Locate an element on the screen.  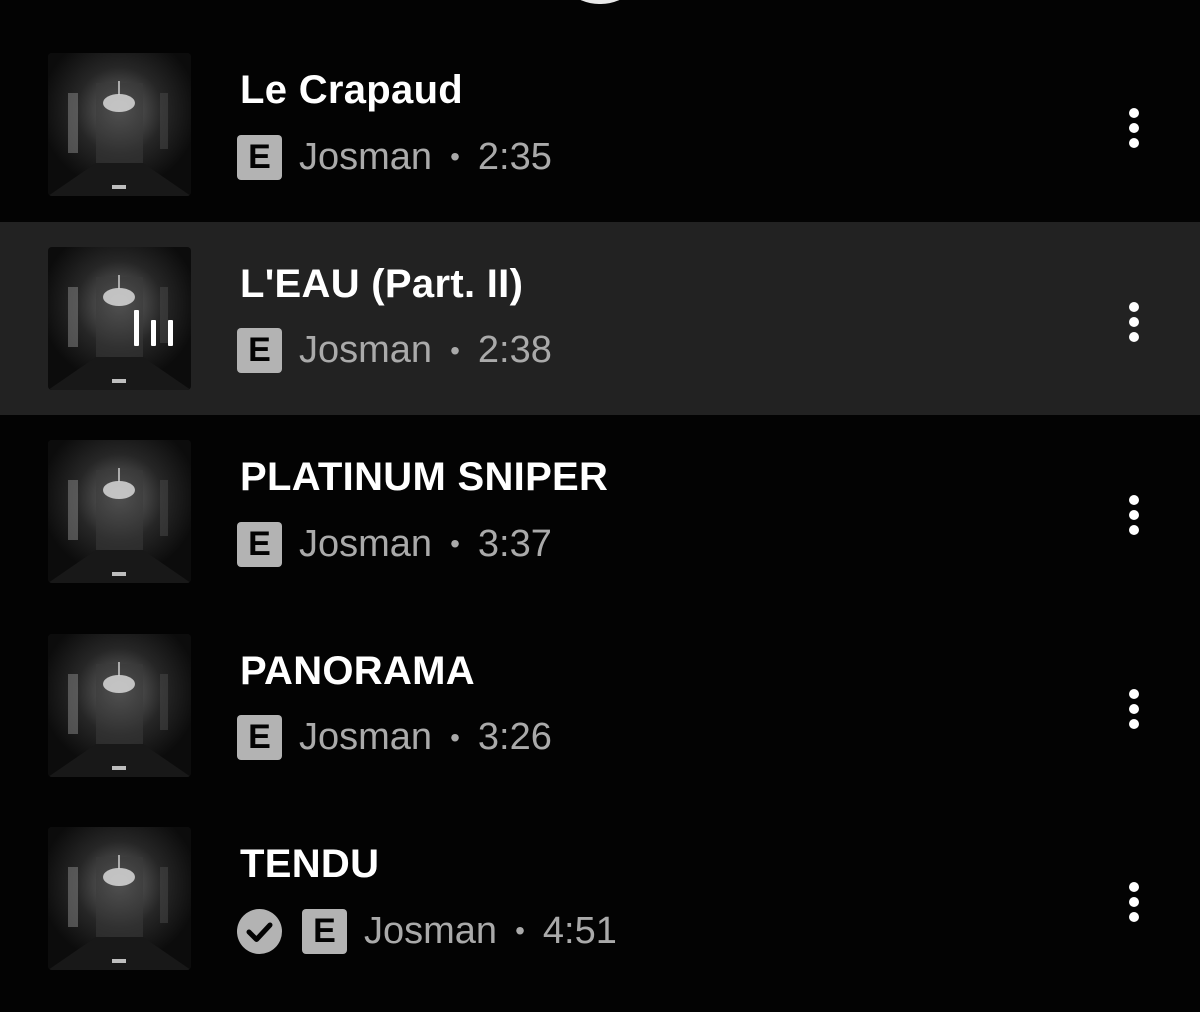
track-duration: 3:26 is located at coordinates (514, 737).